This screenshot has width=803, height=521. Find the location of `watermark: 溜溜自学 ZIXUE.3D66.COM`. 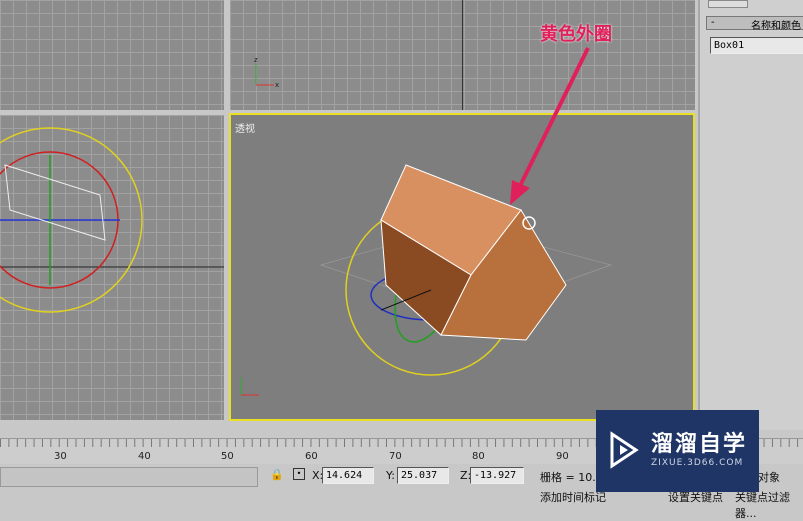

watermark: 溜溜自学 ZIXUE.3D66.COM is located at coordinates (677, 451).